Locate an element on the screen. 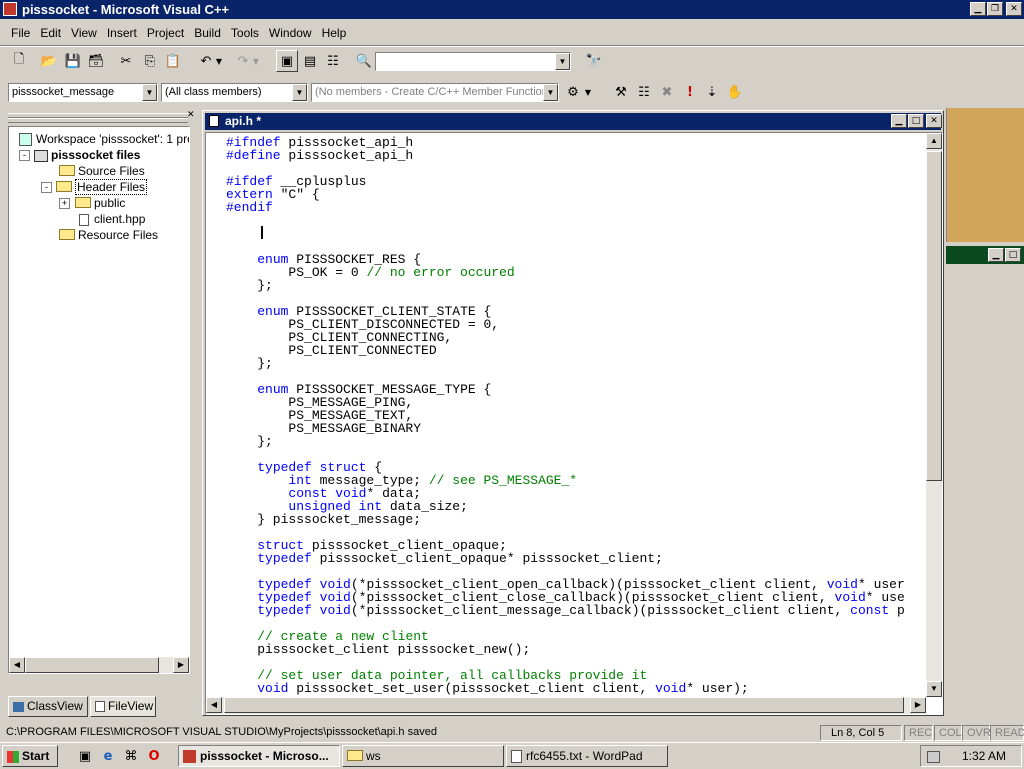 This screenshot has width=1024, height=769. show-desktop-icon: ▣ is located at coordinates (85, 756).